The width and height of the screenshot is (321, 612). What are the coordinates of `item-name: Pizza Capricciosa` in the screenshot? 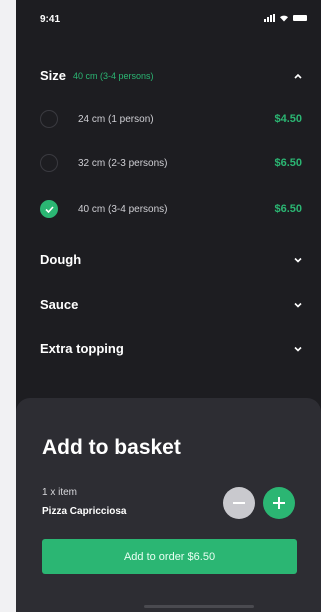 It's located at (84, 511).